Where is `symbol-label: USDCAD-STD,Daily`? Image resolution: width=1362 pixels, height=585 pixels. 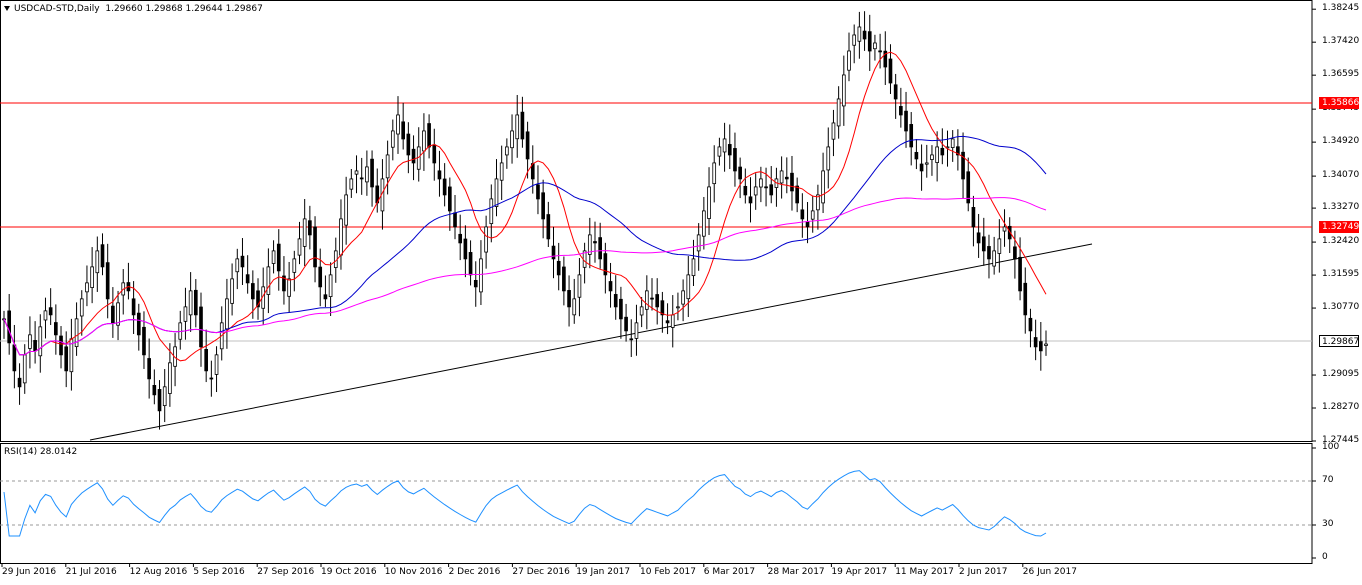
symbol-label: USDCAD-STD,Daily is located at coordinates (57, 9).